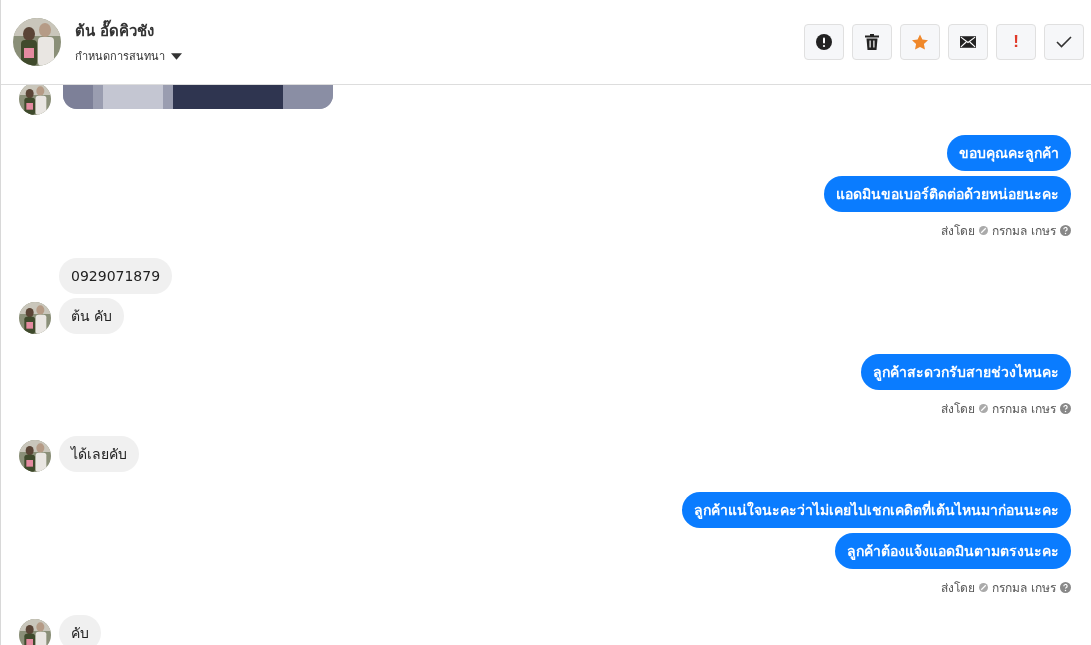 This screenshot has width=1091, height=645. I want to click on assign-dropdown: กำหนดการสนทนา, so click(128, 56).